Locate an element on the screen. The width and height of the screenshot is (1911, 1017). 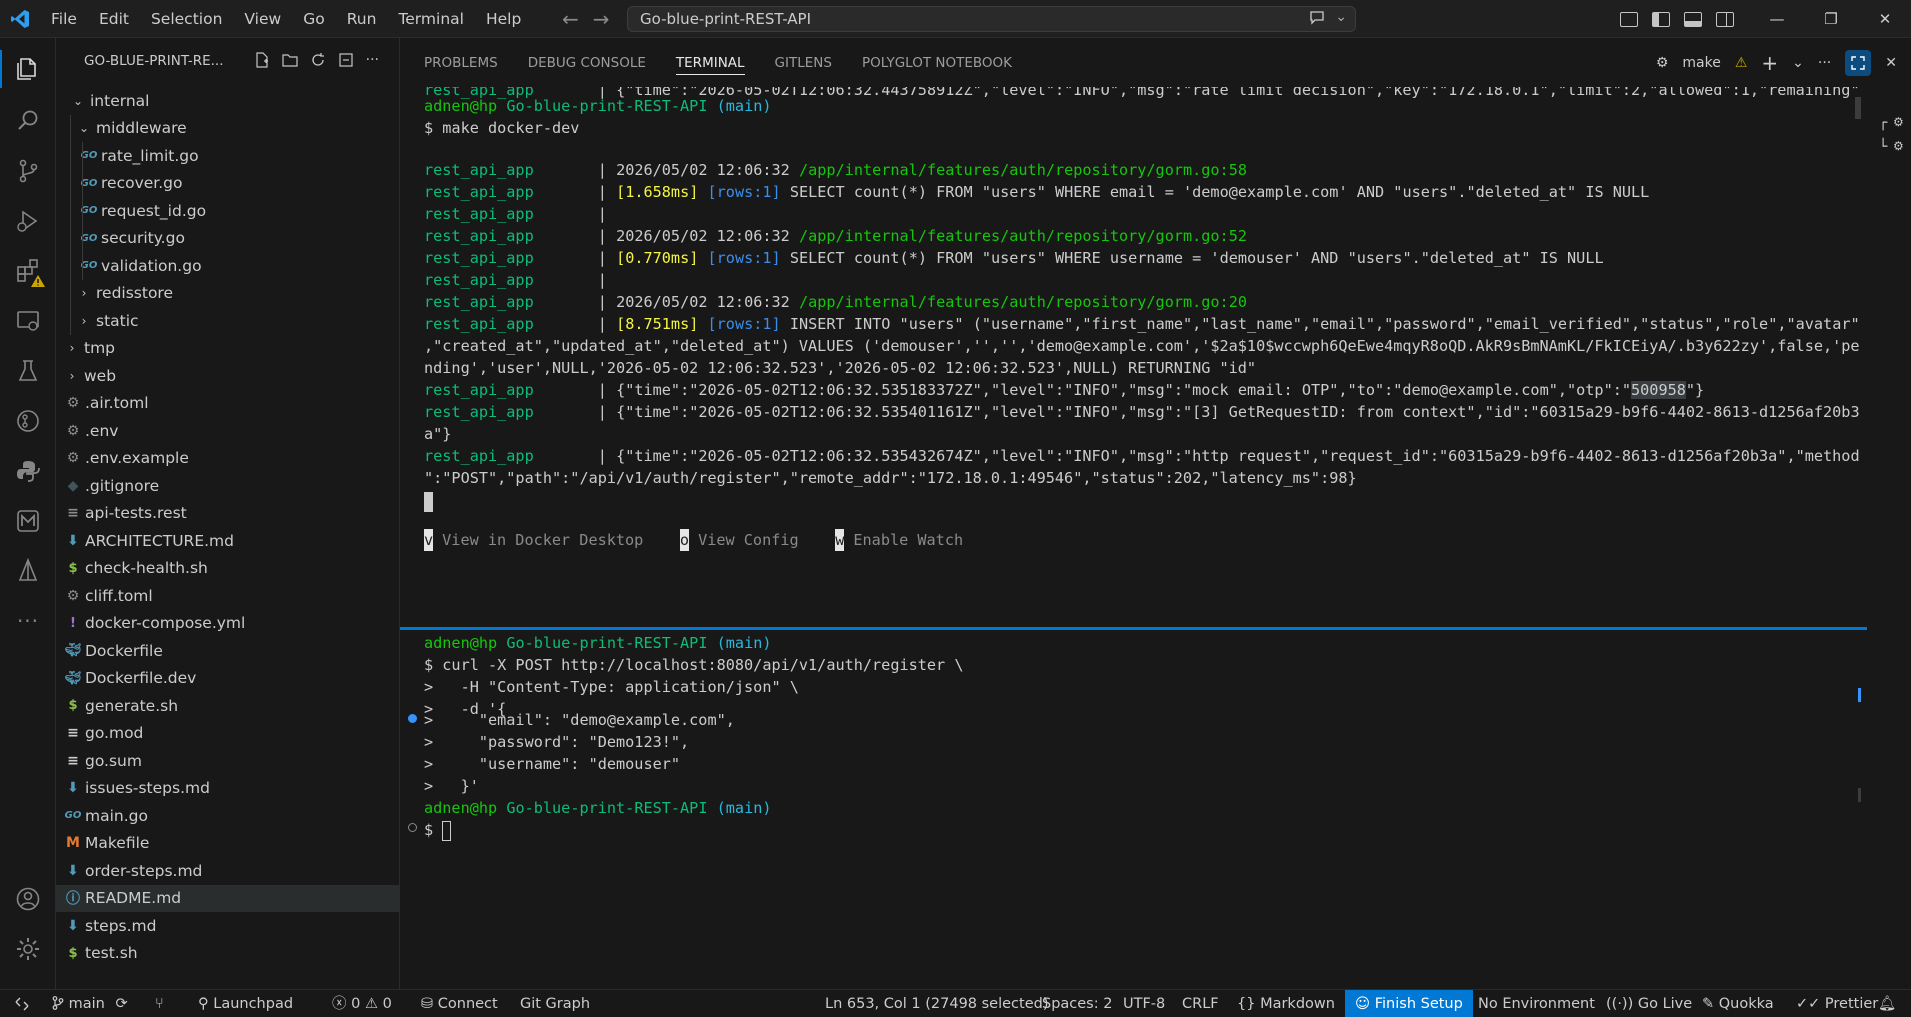
finish-setup-button: ☺ Finish Setup is located at coordinates (1409, 1003).